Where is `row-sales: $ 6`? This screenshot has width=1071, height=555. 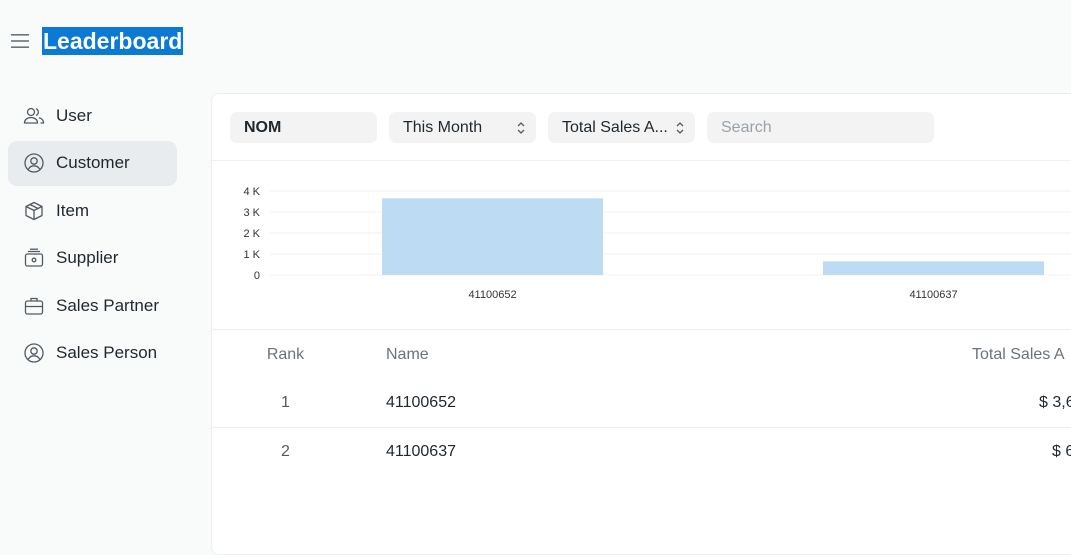 row-sales: $ 6 is located at coordinates (1061, 451).